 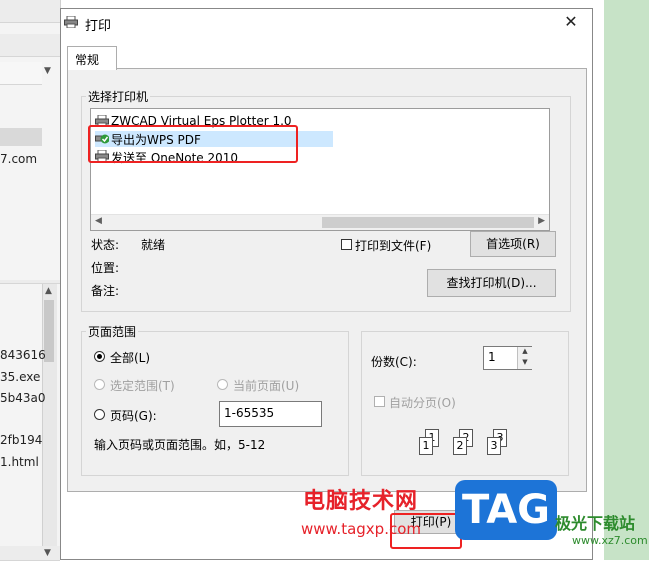 What do you see at coordinates (266, 386) in the screenshot?
I see `current-page-label: 当前页面(U)` at bounding box center [266, 386].